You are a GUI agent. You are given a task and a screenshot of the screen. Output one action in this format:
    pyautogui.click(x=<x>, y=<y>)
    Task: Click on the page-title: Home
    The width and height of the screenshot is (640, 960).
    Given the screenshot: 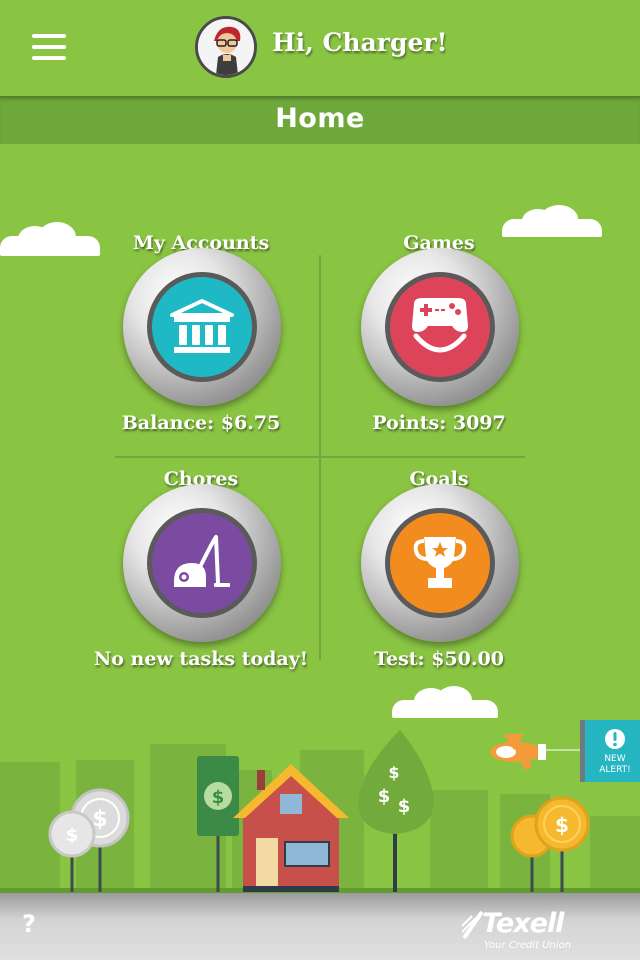 What is the action you would take?
    pyautogui.click(x=320, y=118)
    